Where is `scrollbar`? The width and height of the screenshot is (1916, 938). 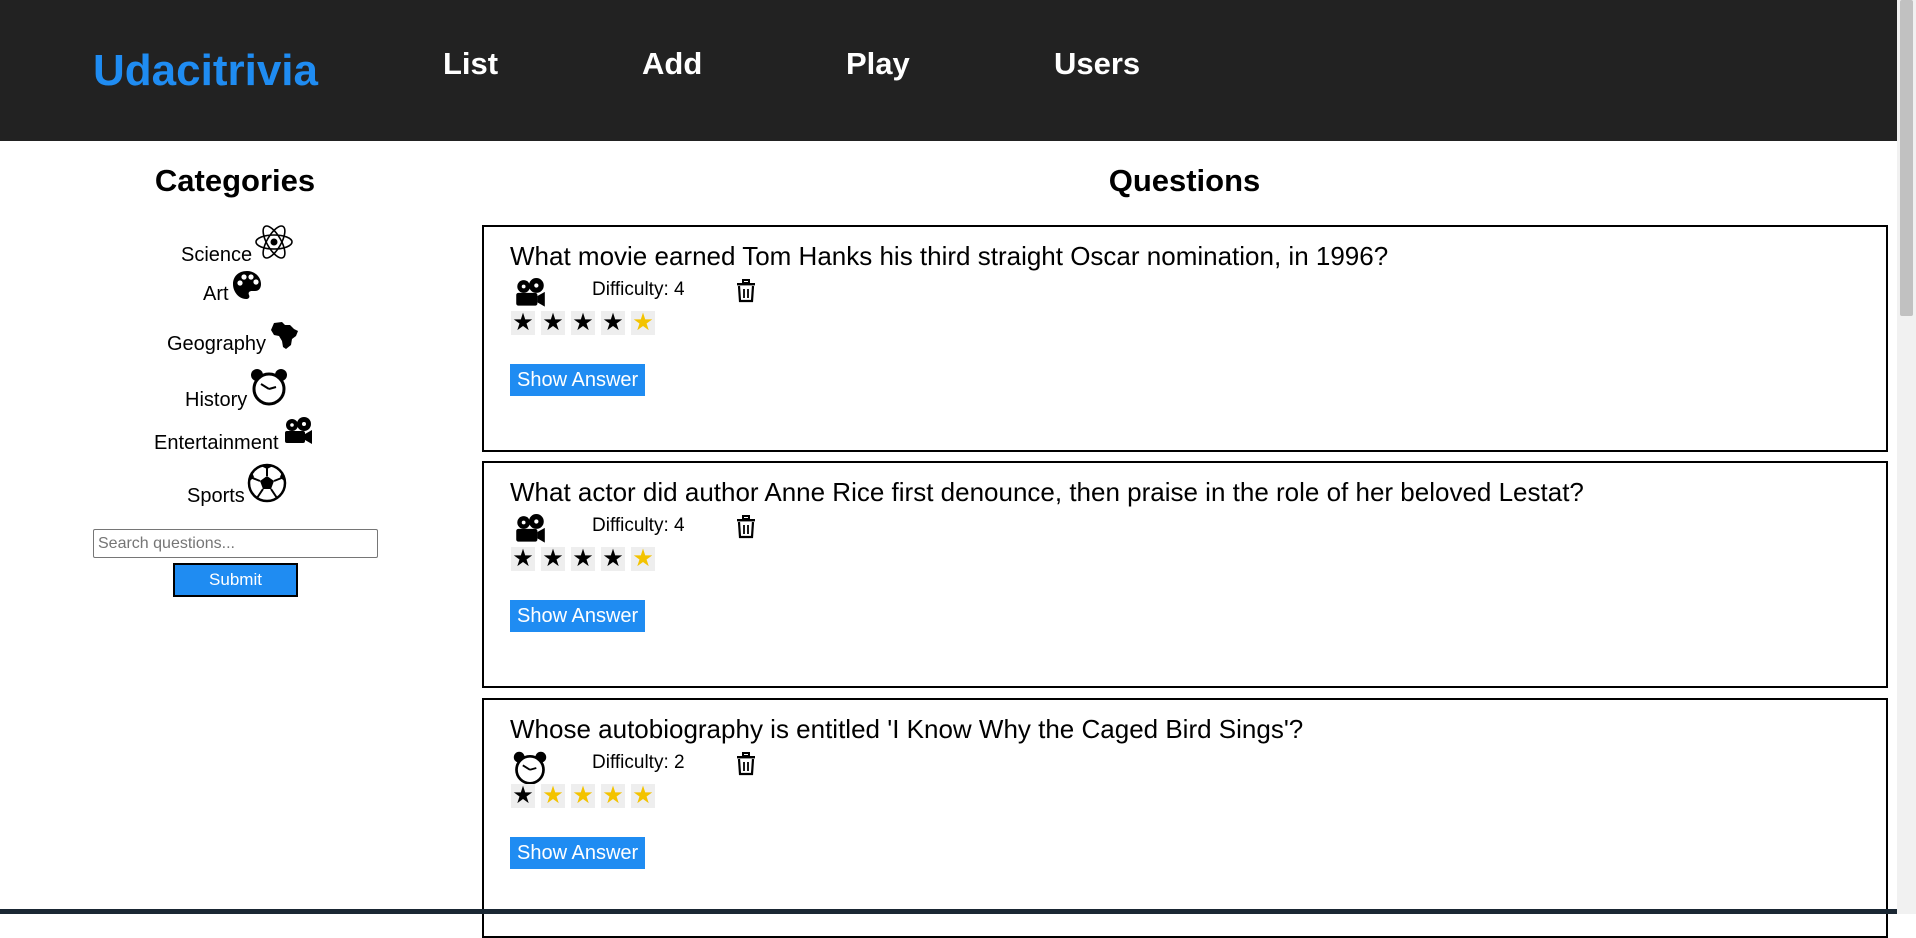
scrollbar is located at coordinates (1906, 457).